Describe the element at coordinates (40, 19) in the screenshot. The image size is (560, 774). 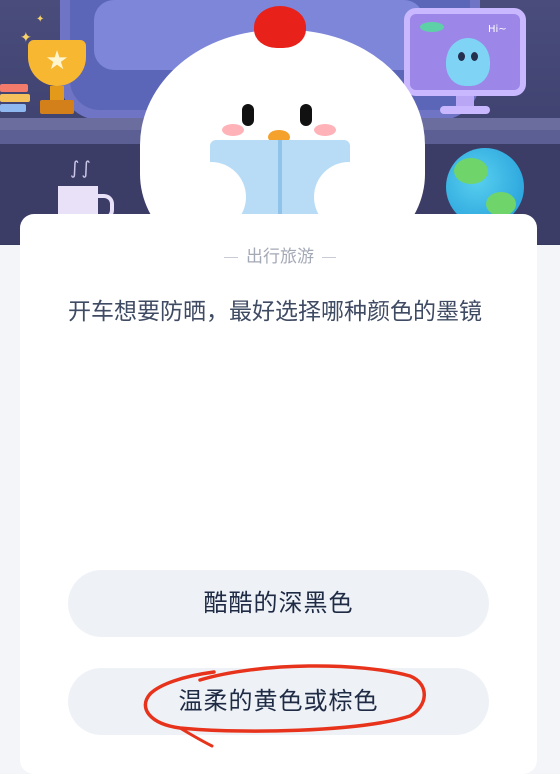
I see `sparkle-icon: ✦` at that location.